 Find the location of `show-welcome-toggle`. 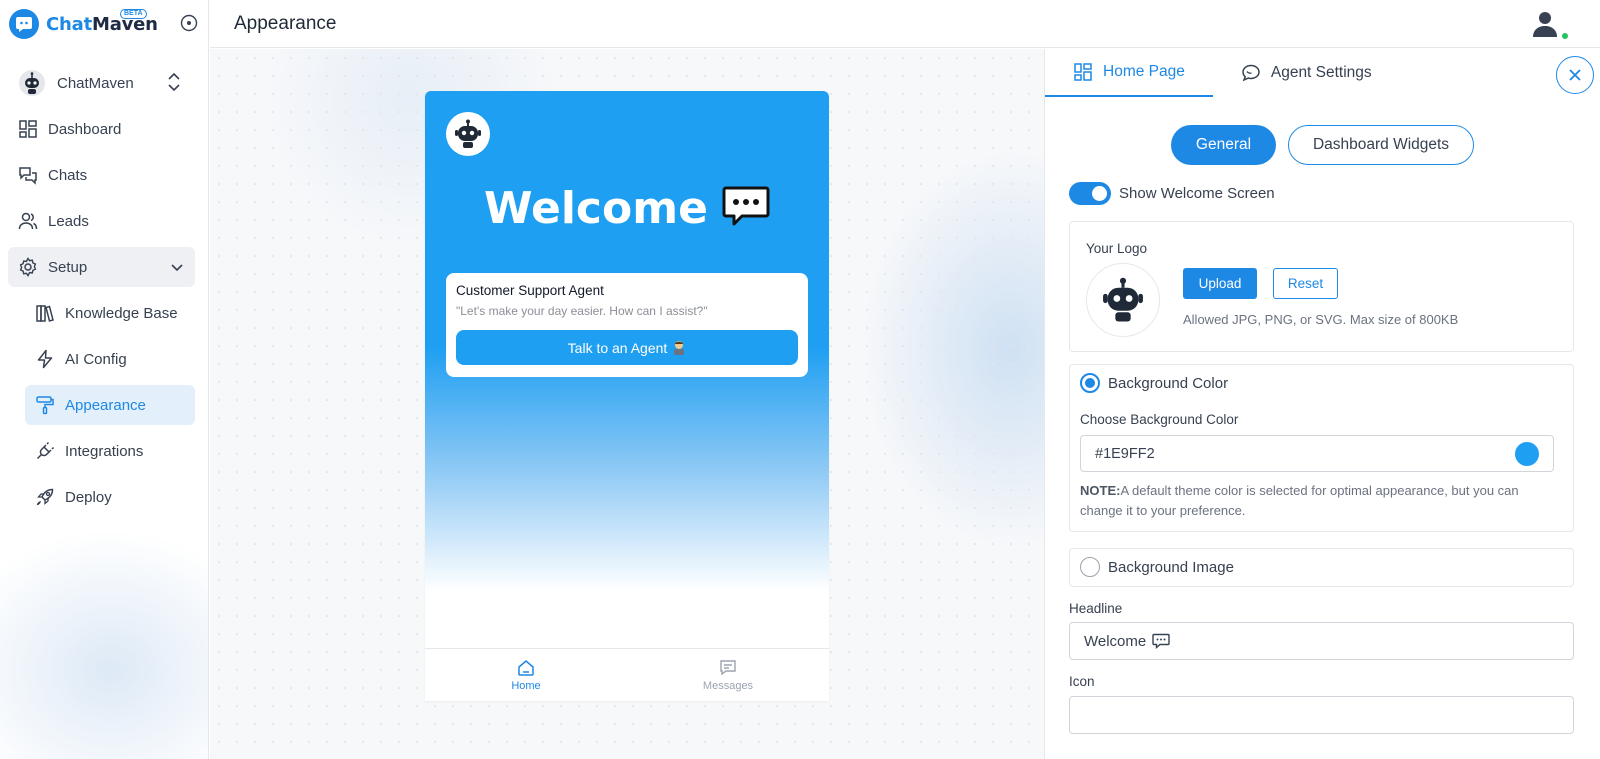

show-welcome-toggle is located at coordinates (1090, 193).